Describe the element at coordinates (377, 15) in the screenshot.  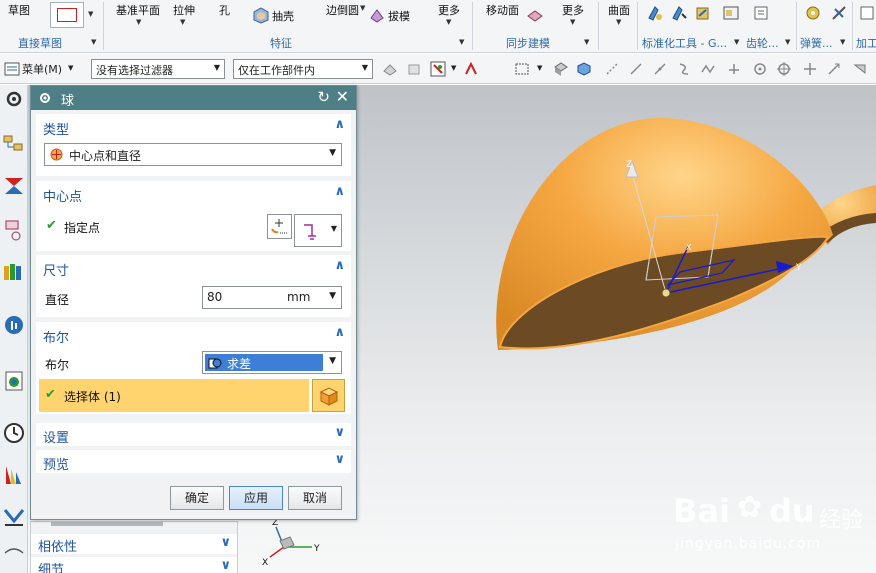
I see `draft-icon` at that location.